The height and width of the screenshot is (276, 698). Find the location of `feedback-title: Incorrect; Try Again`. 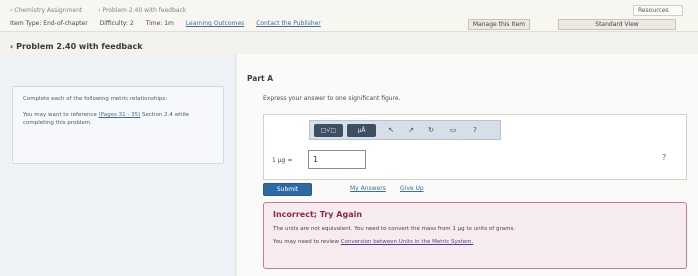

feedback-title: Incorrect; Try Again is located at coordinates (318, 214).